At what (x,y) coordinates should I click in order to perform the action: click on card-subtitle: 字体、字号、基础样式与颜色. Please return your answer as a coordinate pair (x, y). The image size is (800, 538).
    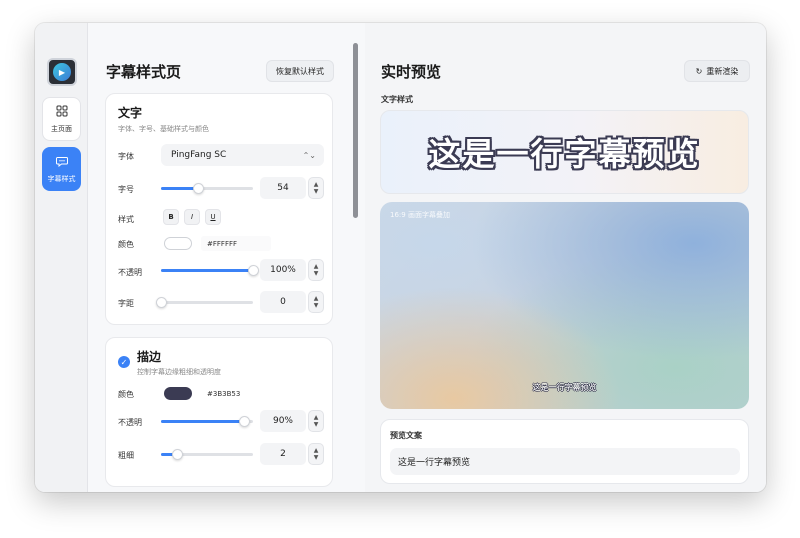
    Looking at the image, I should click on (163, 129).